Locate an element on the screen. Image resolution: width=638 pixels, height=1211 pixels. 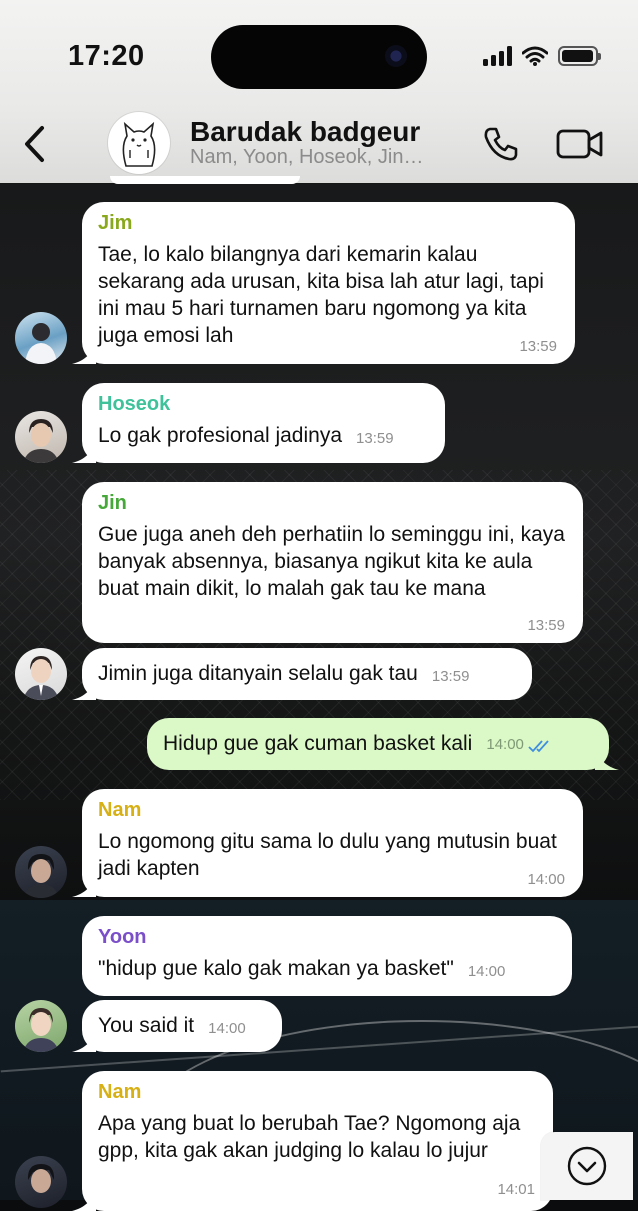
scroll-to-bottom-button is located at coordinates (587, 1166).